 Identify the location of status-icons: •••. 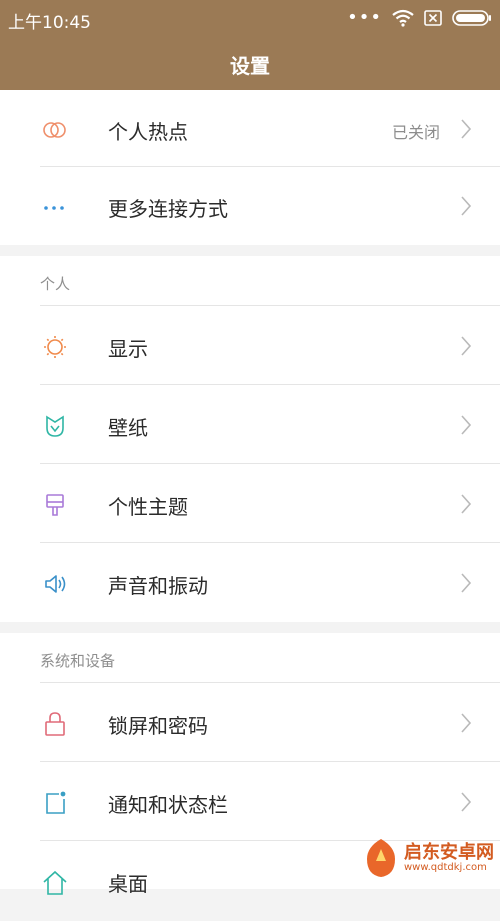
(419, 18).